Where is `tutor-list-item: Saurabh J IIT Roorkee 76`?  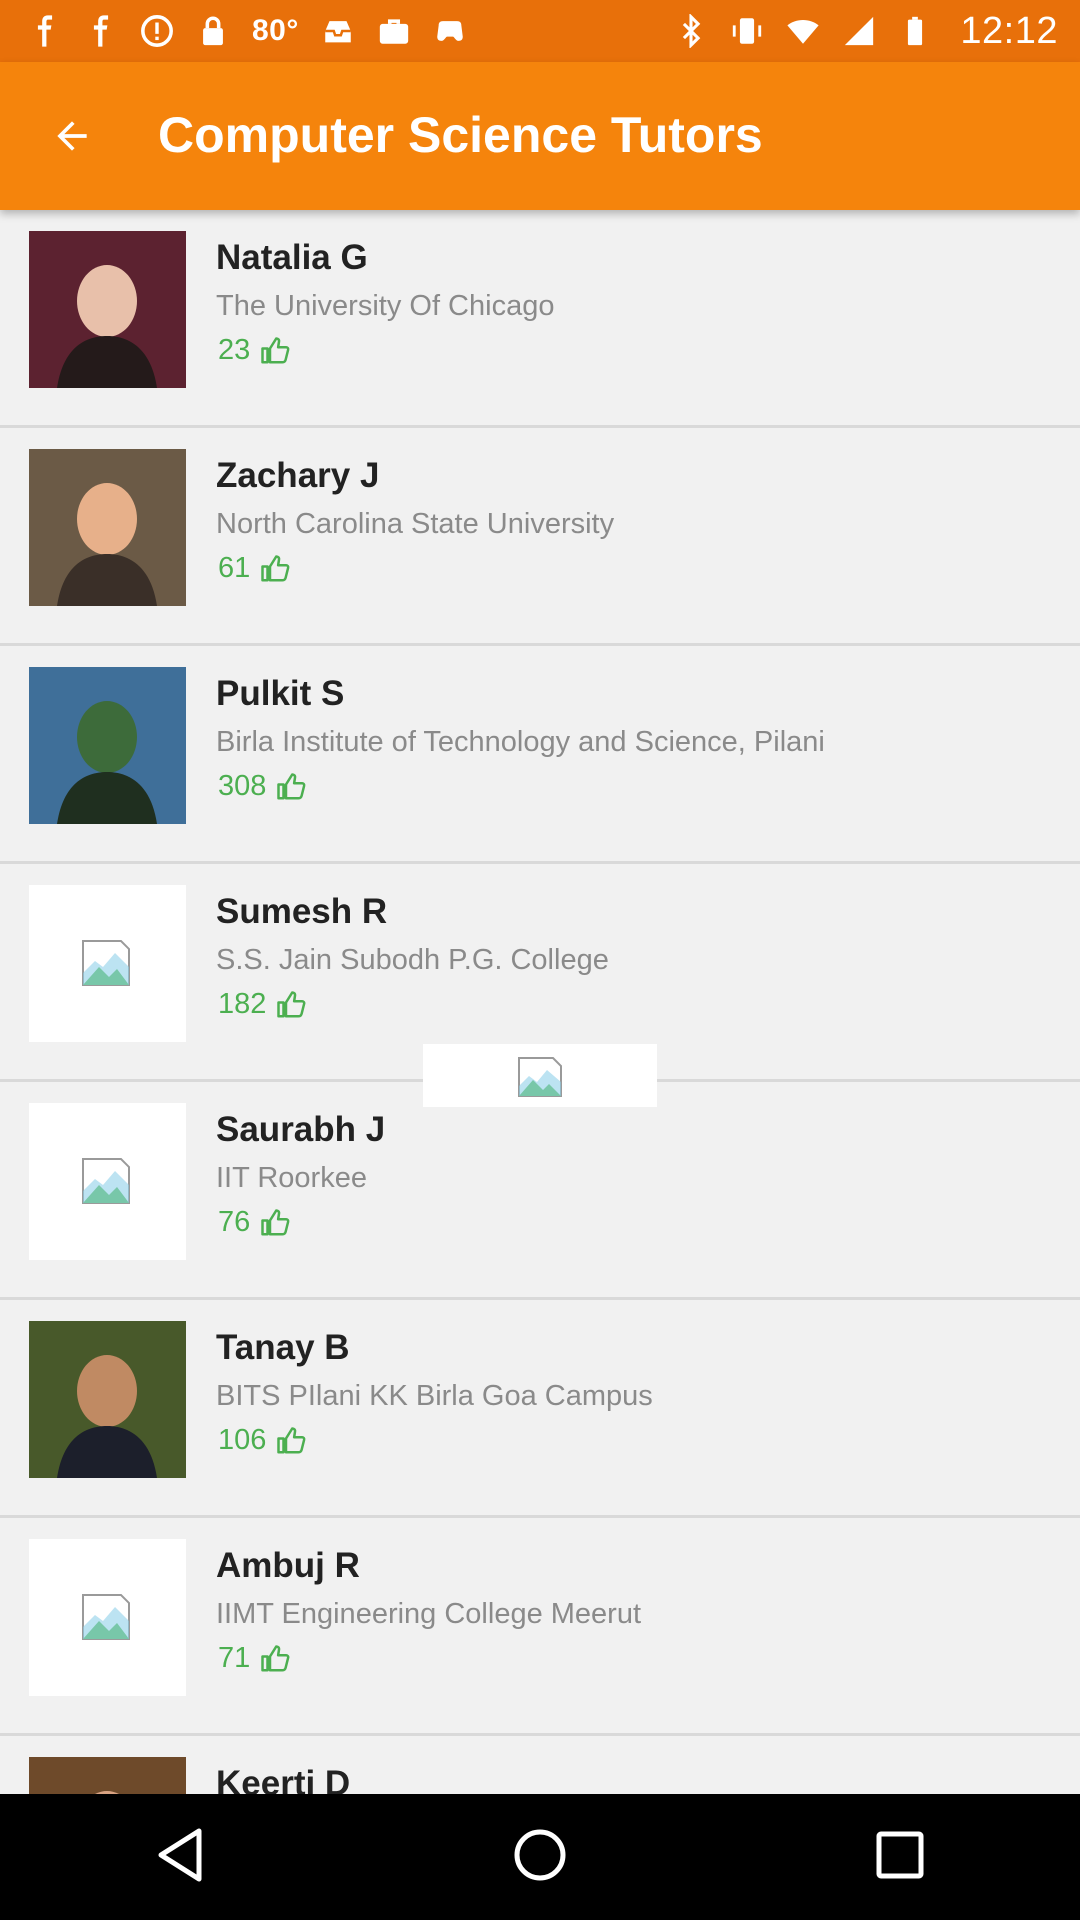 tutor-list-item: Saurabh J IIT Roorkee 76 is located at coordinates (540, 1191).